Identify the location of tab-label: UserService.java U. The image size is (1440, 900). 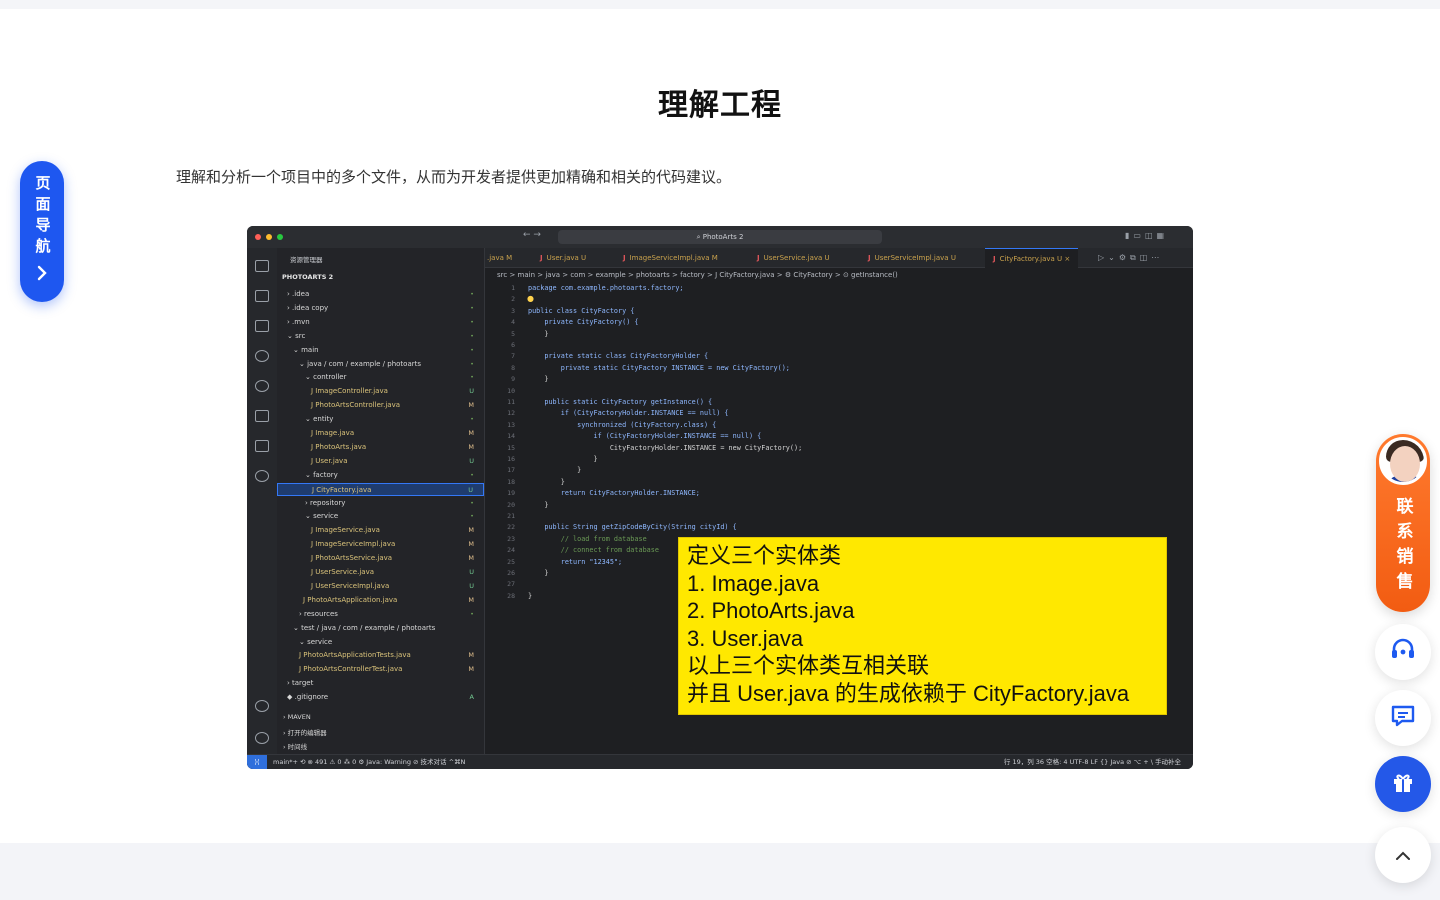
(796, 258).